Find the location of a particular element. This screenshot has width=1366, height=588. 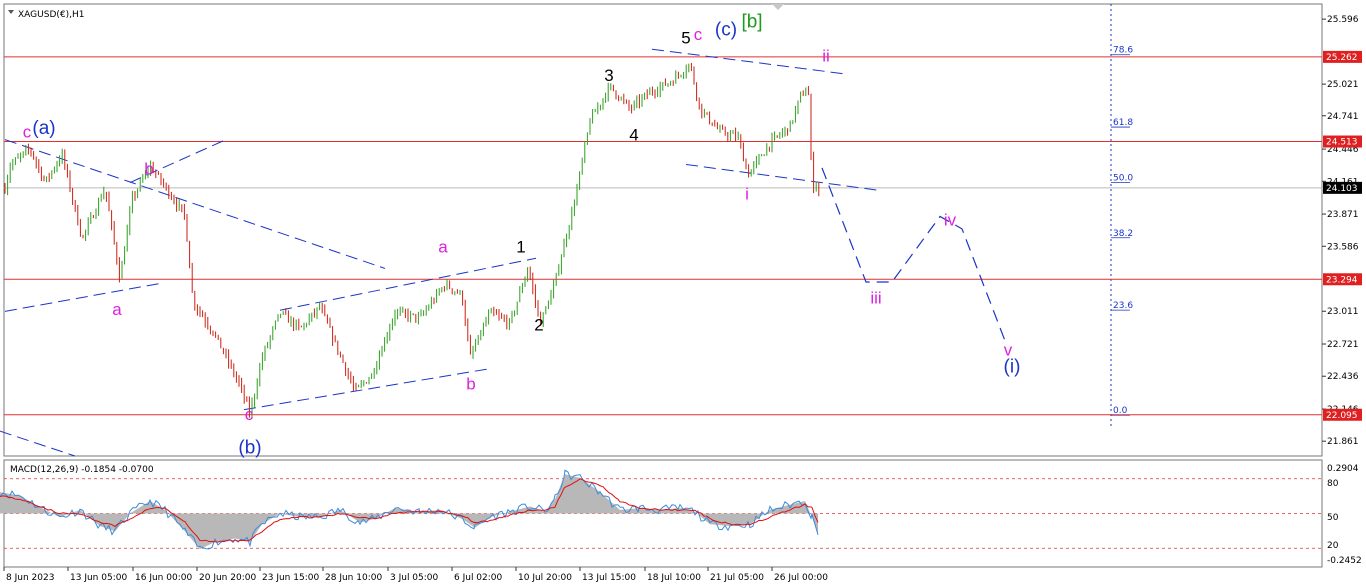

wave-label: 1 is located at coordinates (520, 247).